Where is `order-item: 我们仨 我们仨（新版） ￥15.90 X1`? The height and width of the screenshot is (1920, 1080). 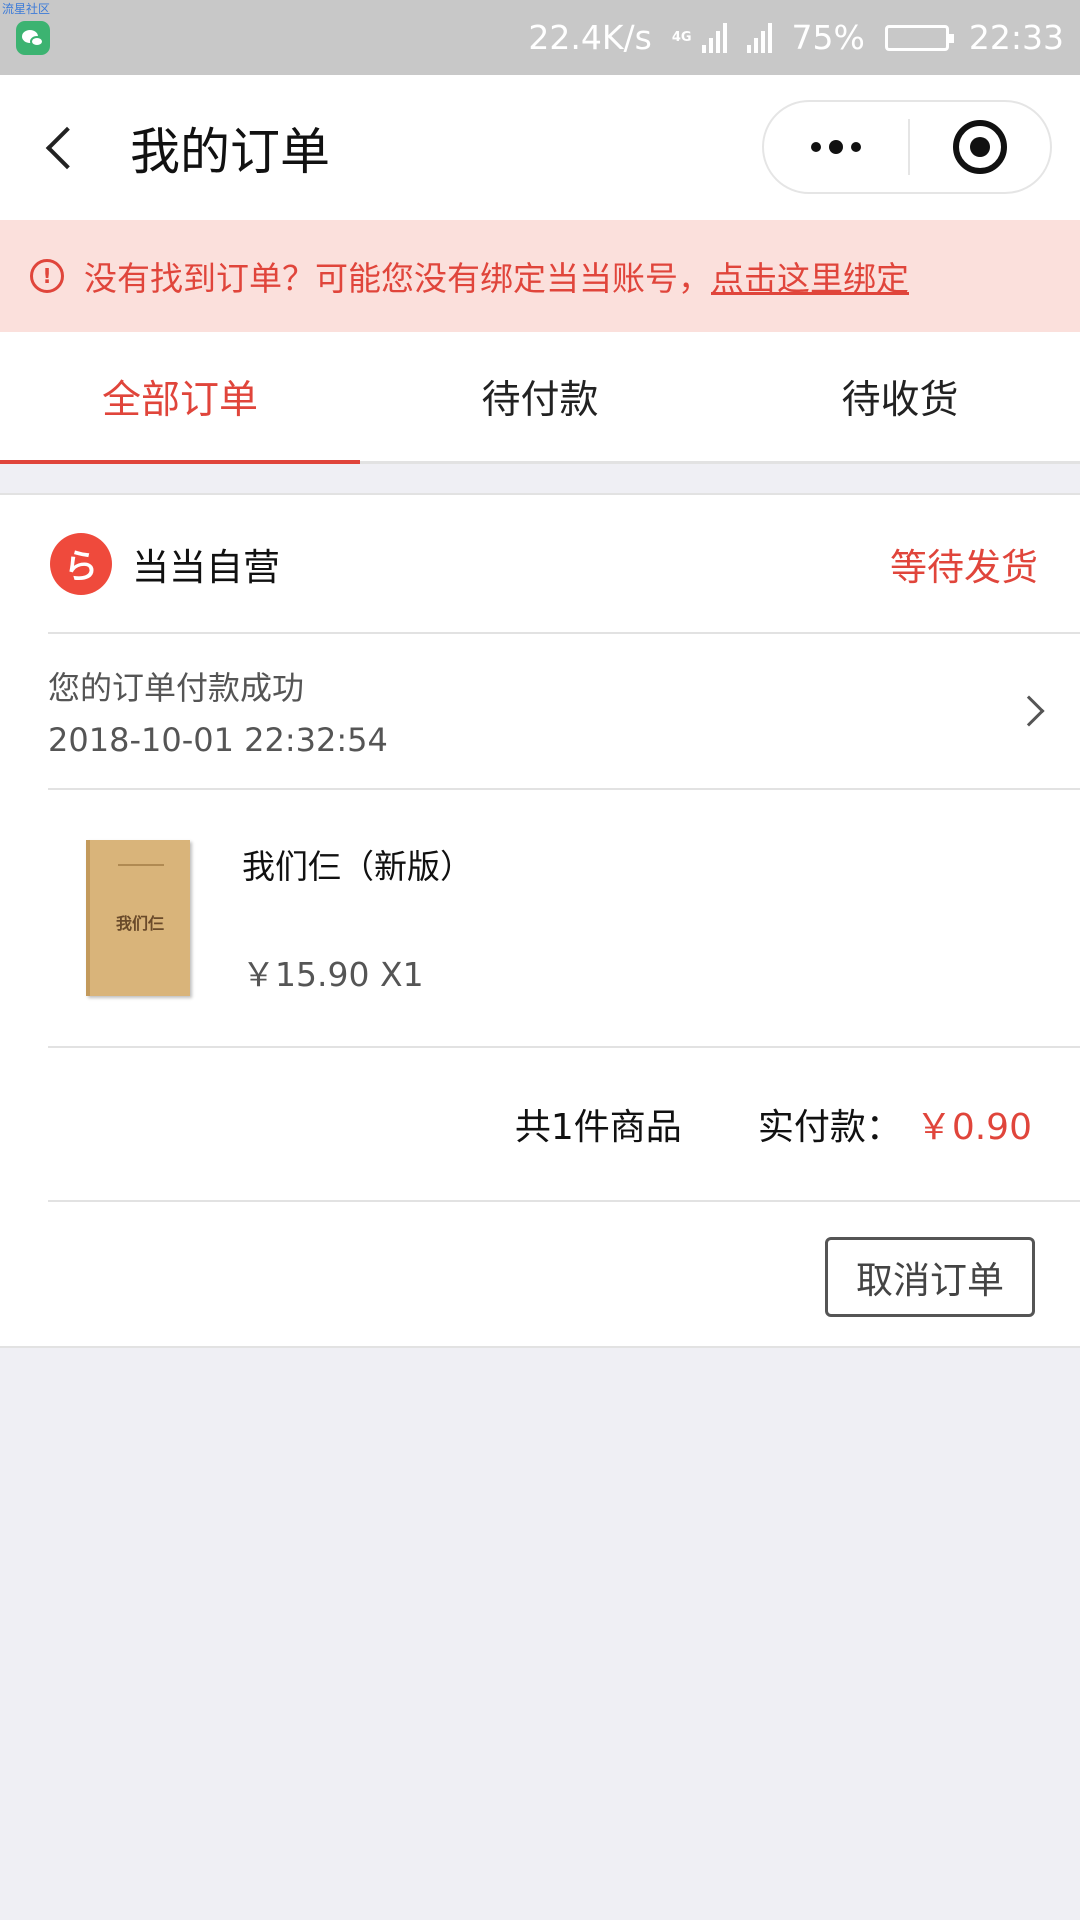
order-item: 我们仨 我们仨（新版） ￥15.90 X1 is located at coordinates (540, 918).